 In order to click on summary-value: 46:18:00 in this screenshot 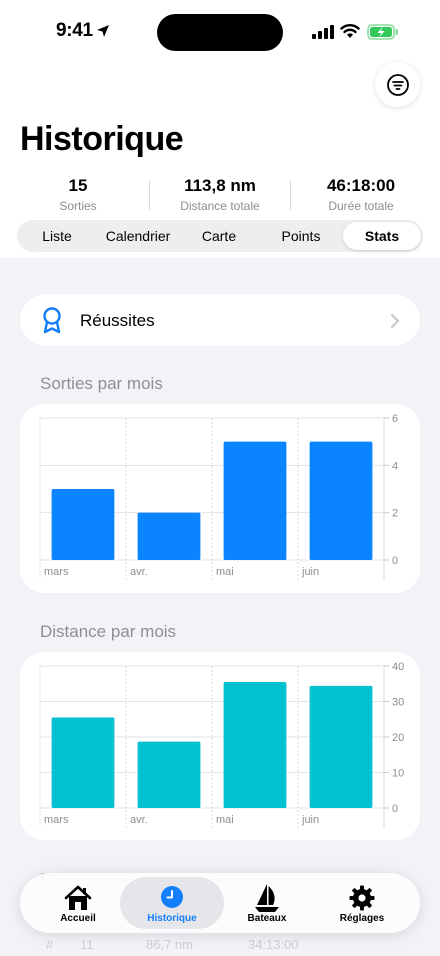, I will do `click(361, 185)`.